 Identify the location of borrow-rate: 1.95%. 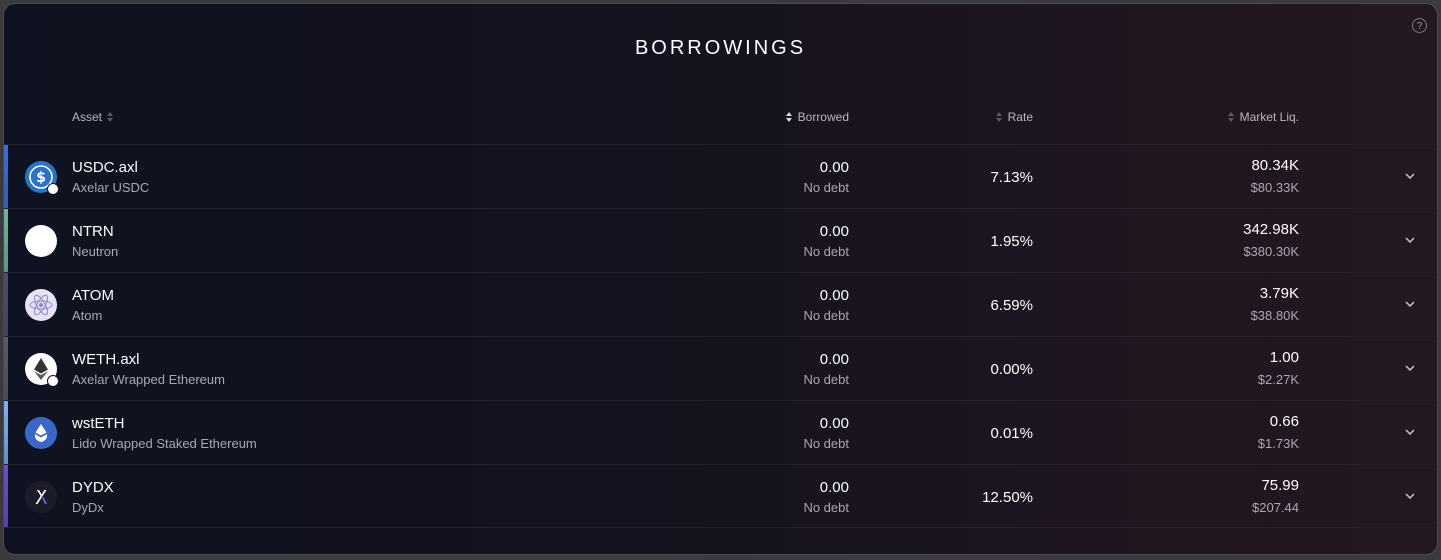
(1011, 241).